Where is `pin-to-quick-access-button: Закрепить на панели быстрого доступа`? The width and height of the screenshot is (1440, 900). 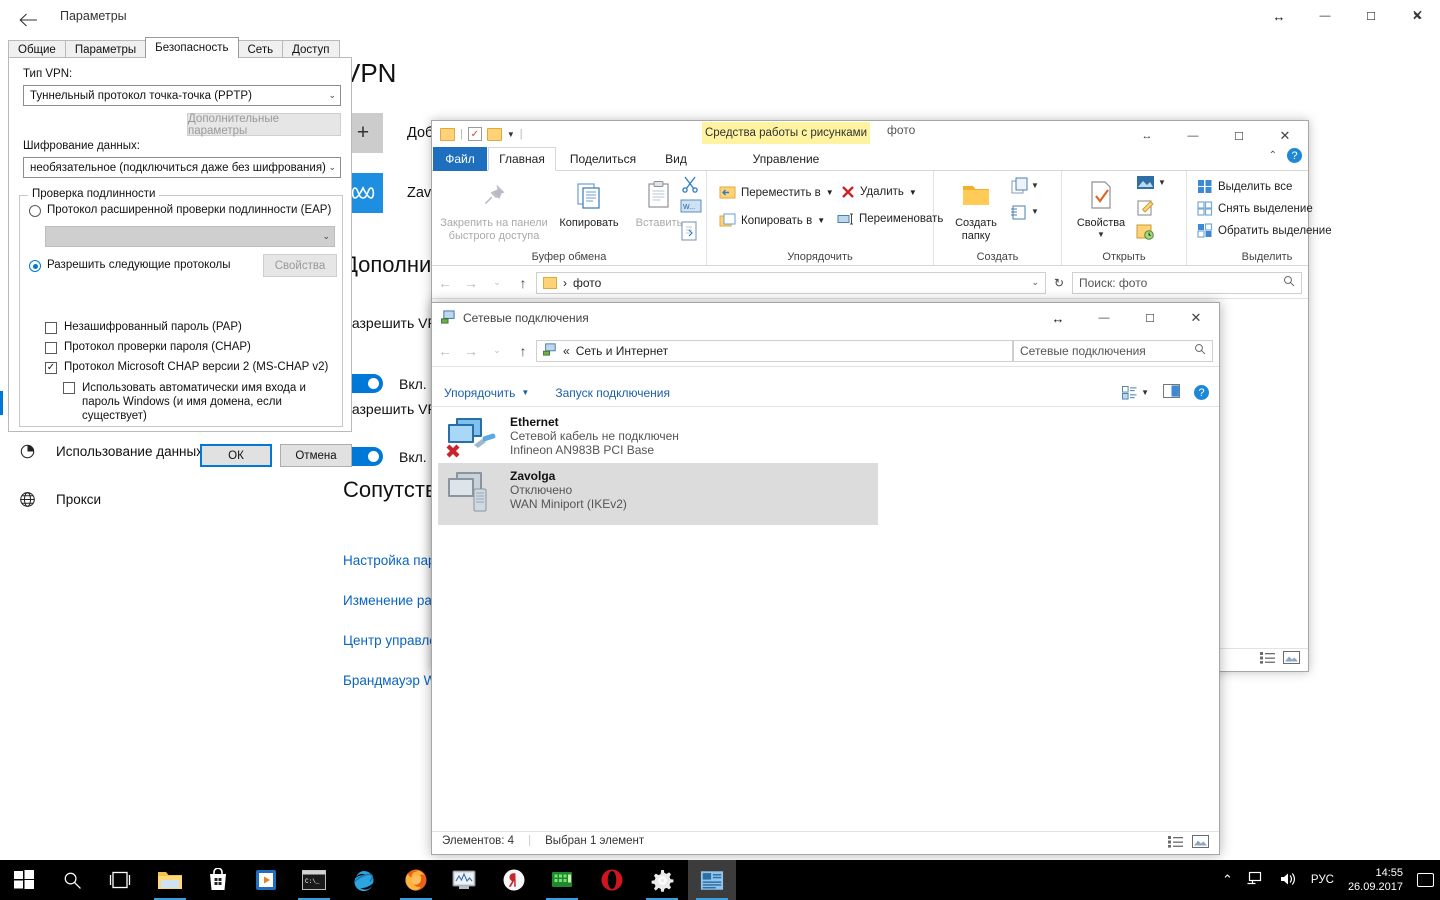 pin-to-quick-access-button: Закрепить на панели быстрого доступа is located at coordinates (494, 209).